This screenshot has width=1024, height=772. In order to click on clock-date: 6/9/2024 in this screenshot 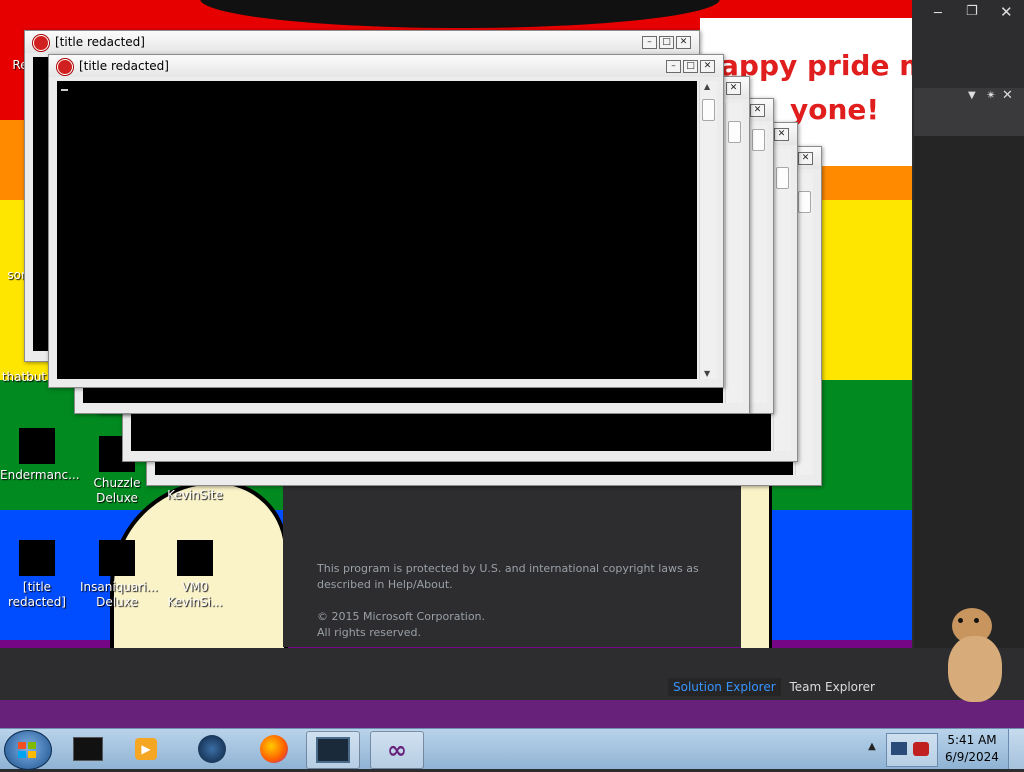, I will do `click(972, 757)`.